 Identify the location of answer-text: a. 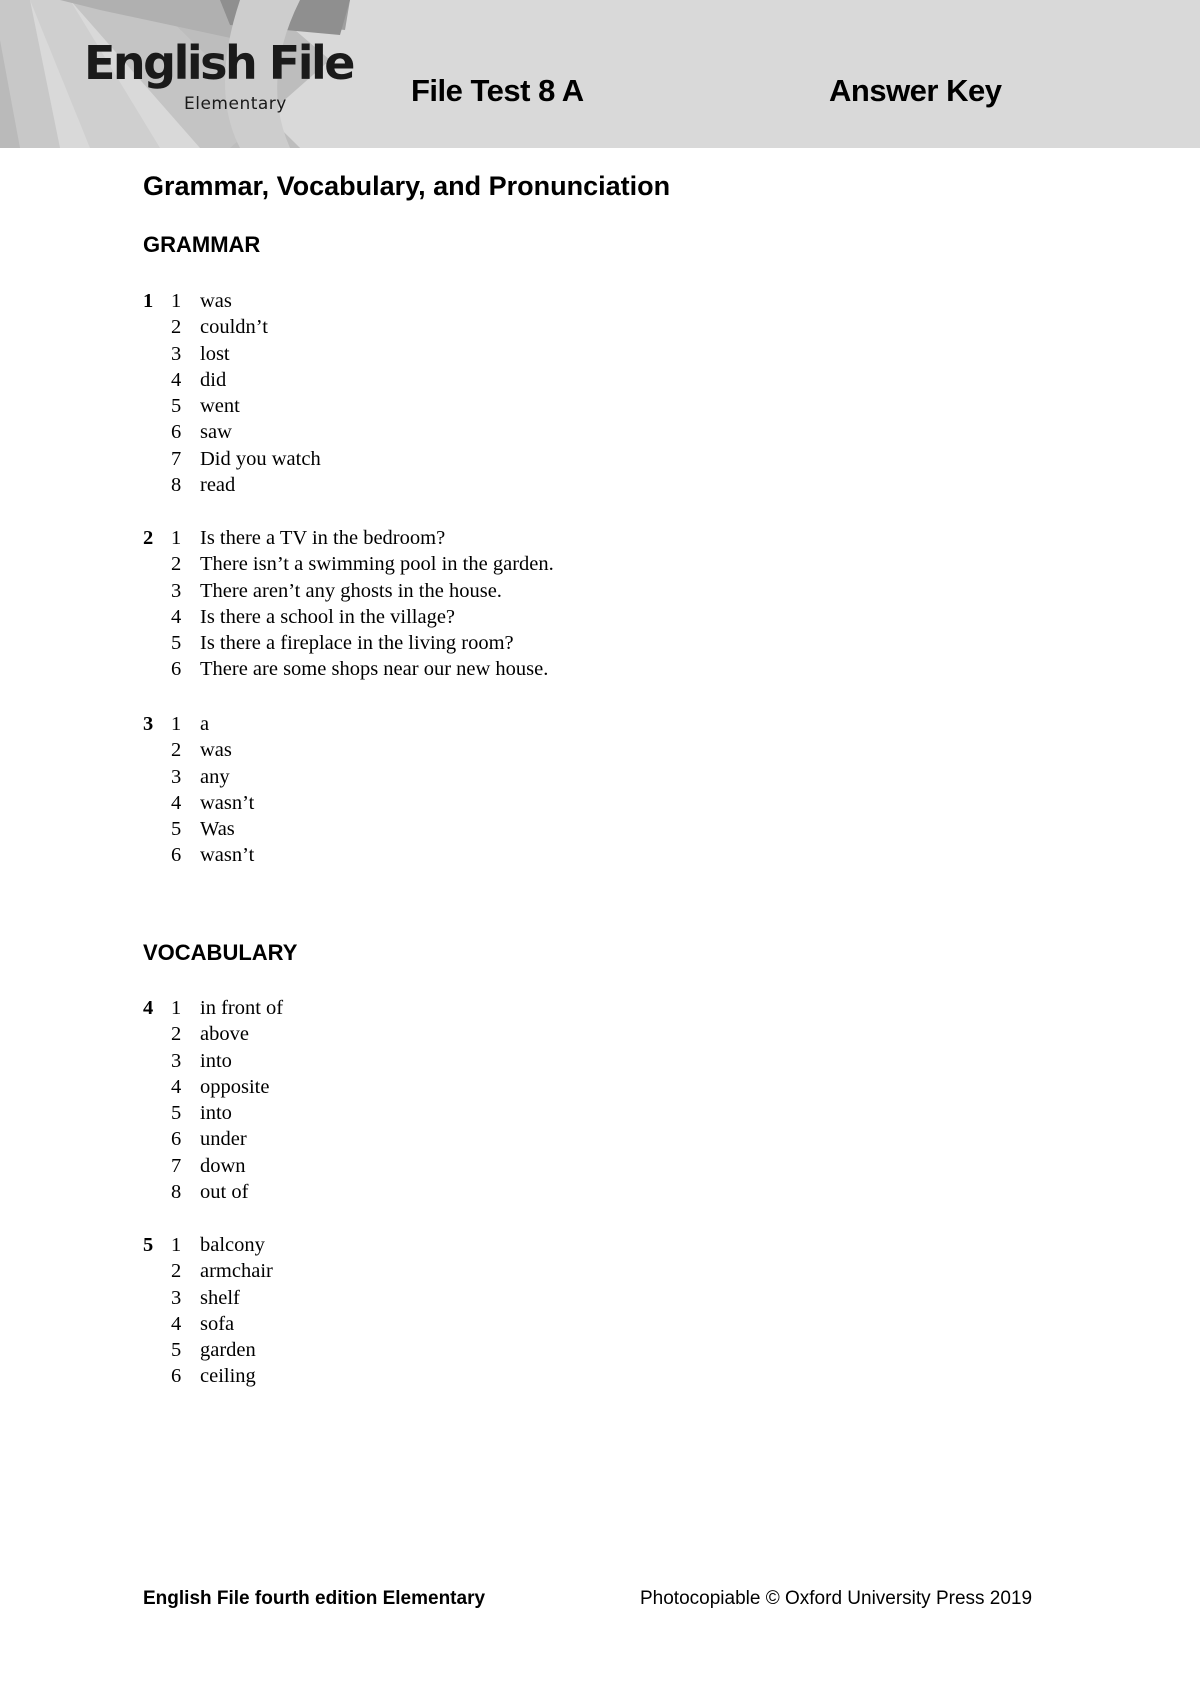
(205, 724).